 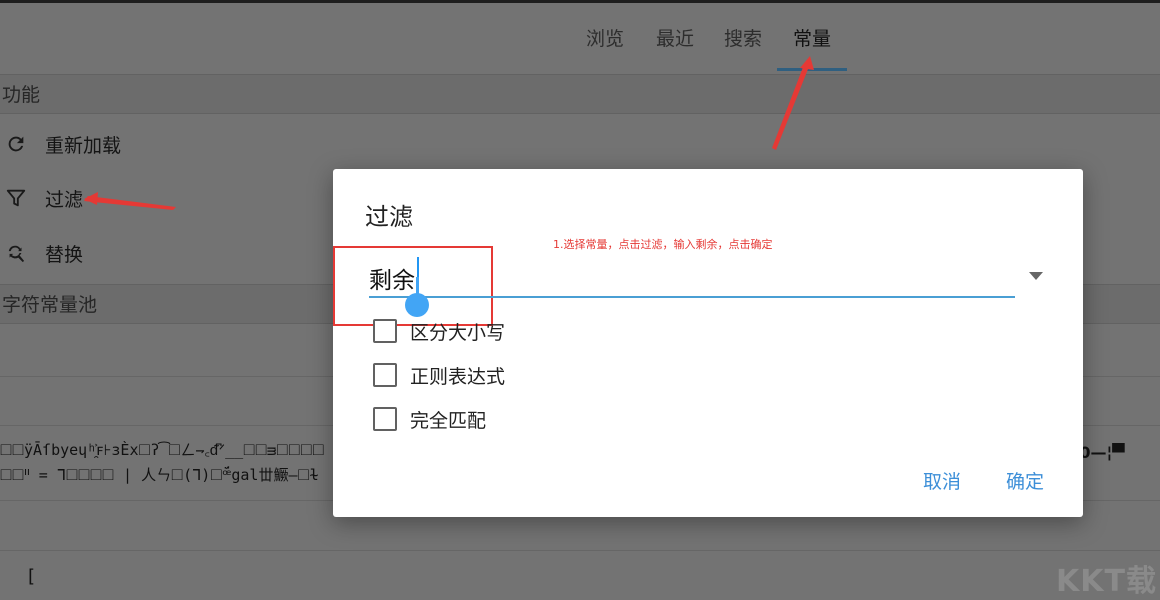 I want to click on tab-search: 搜索, so click(x=743, y=47).